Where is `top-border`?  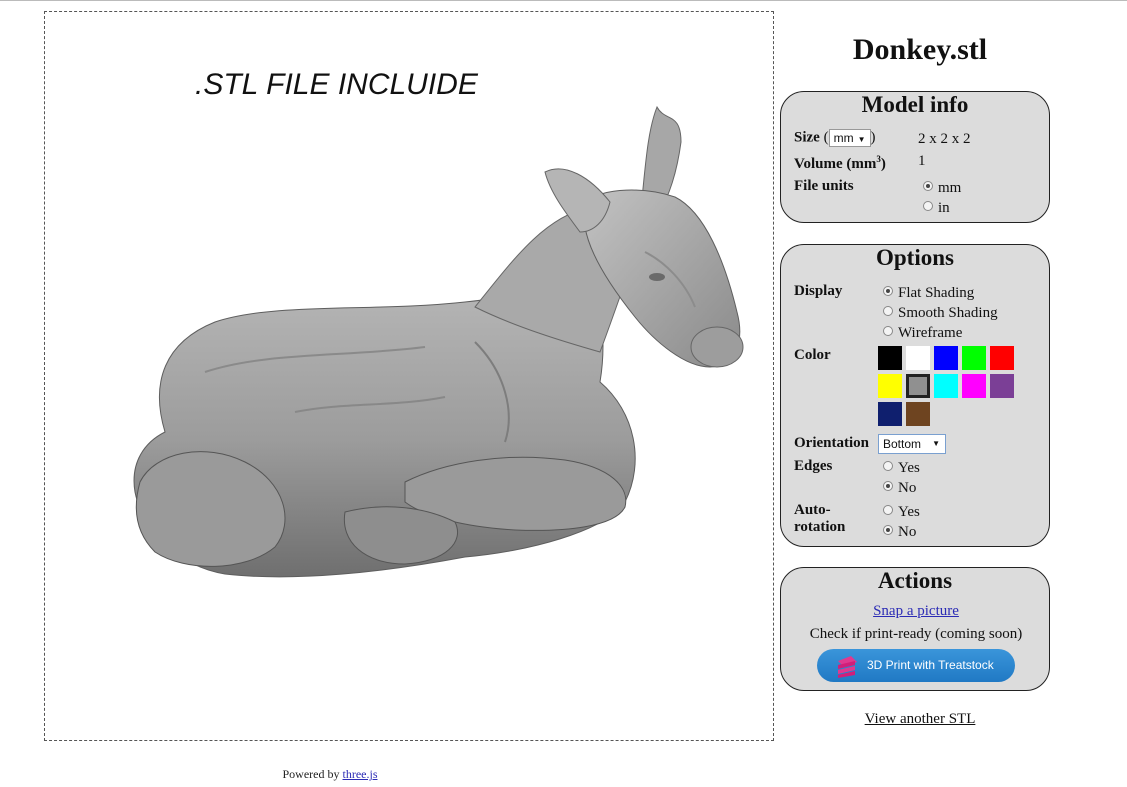 top-border is located at coordinates (563, 0).